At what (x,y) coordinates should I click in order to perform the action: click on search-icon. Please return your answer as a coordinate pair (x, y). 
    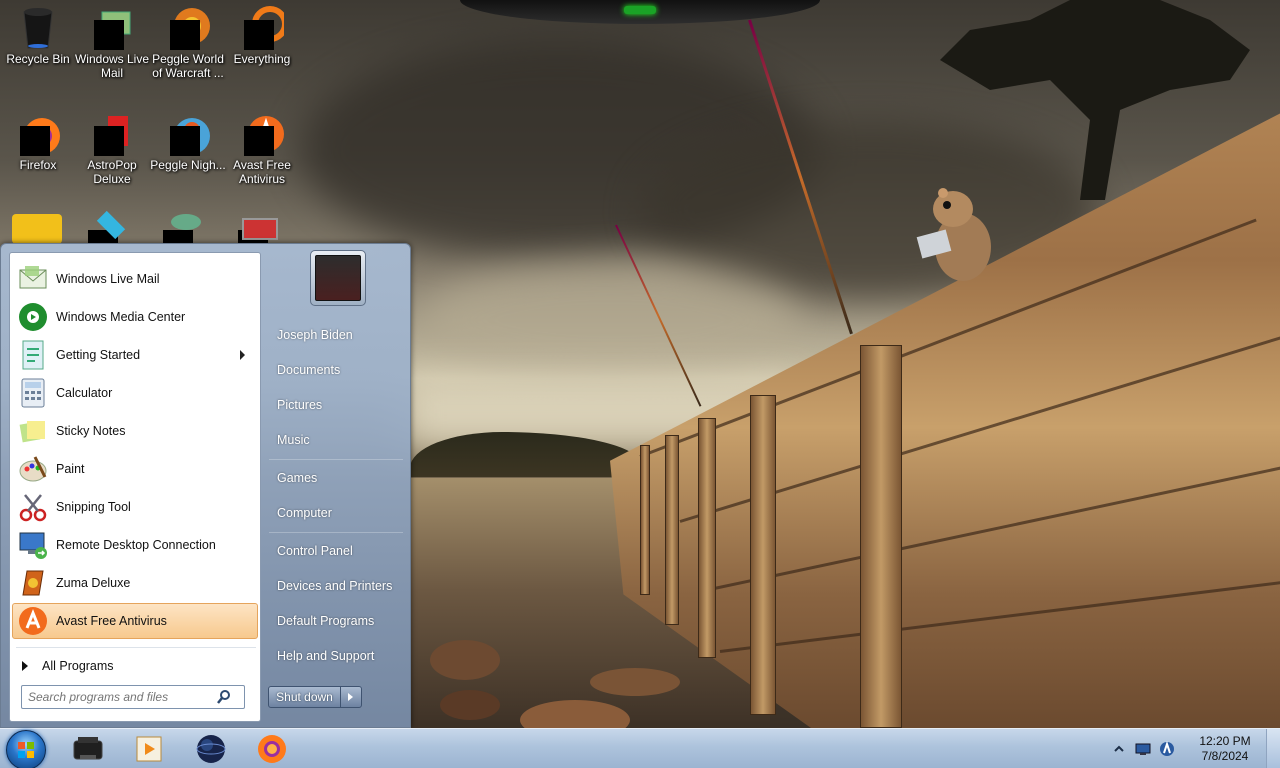
    Looking at the image, I should click on (224, 697).